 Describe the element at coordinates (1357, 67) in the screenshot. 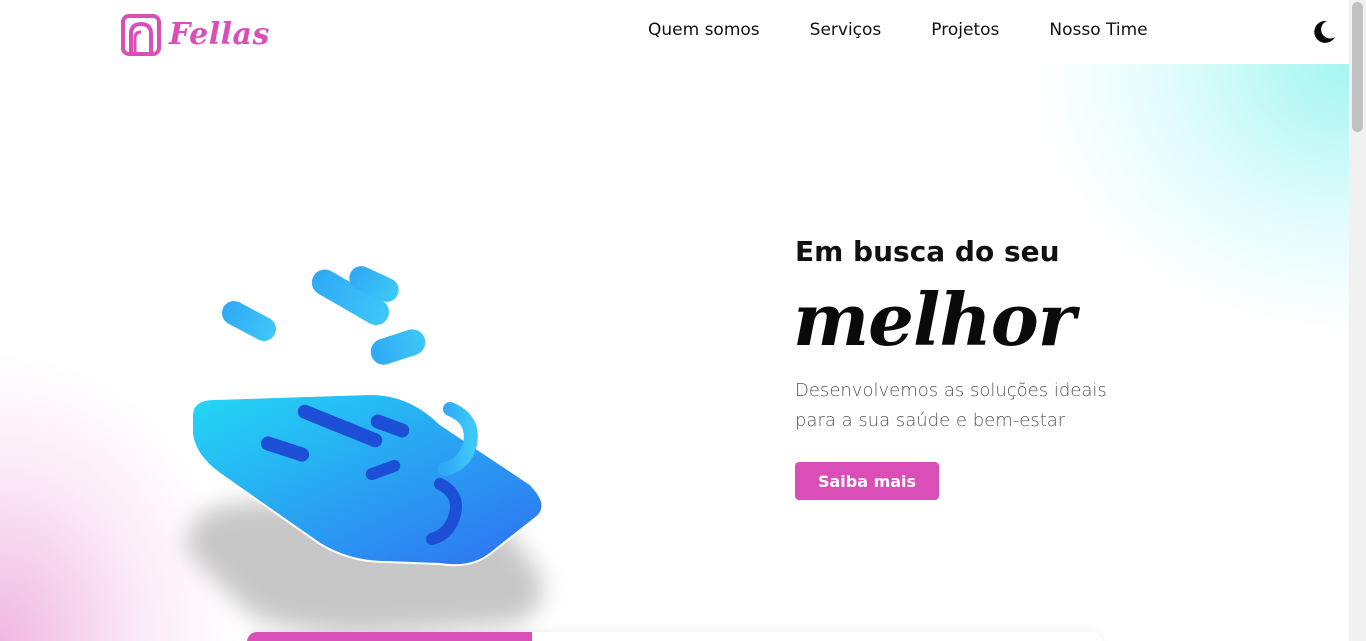

I see `scrollbar-thumb` at that location.